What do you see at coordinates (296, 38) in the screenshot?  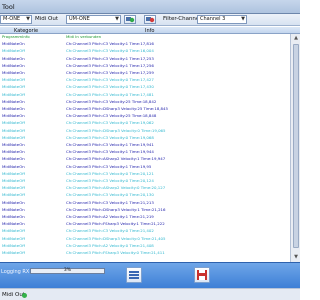 I see `scroll-up-icon: ▲` at bounding box center [296, 38].